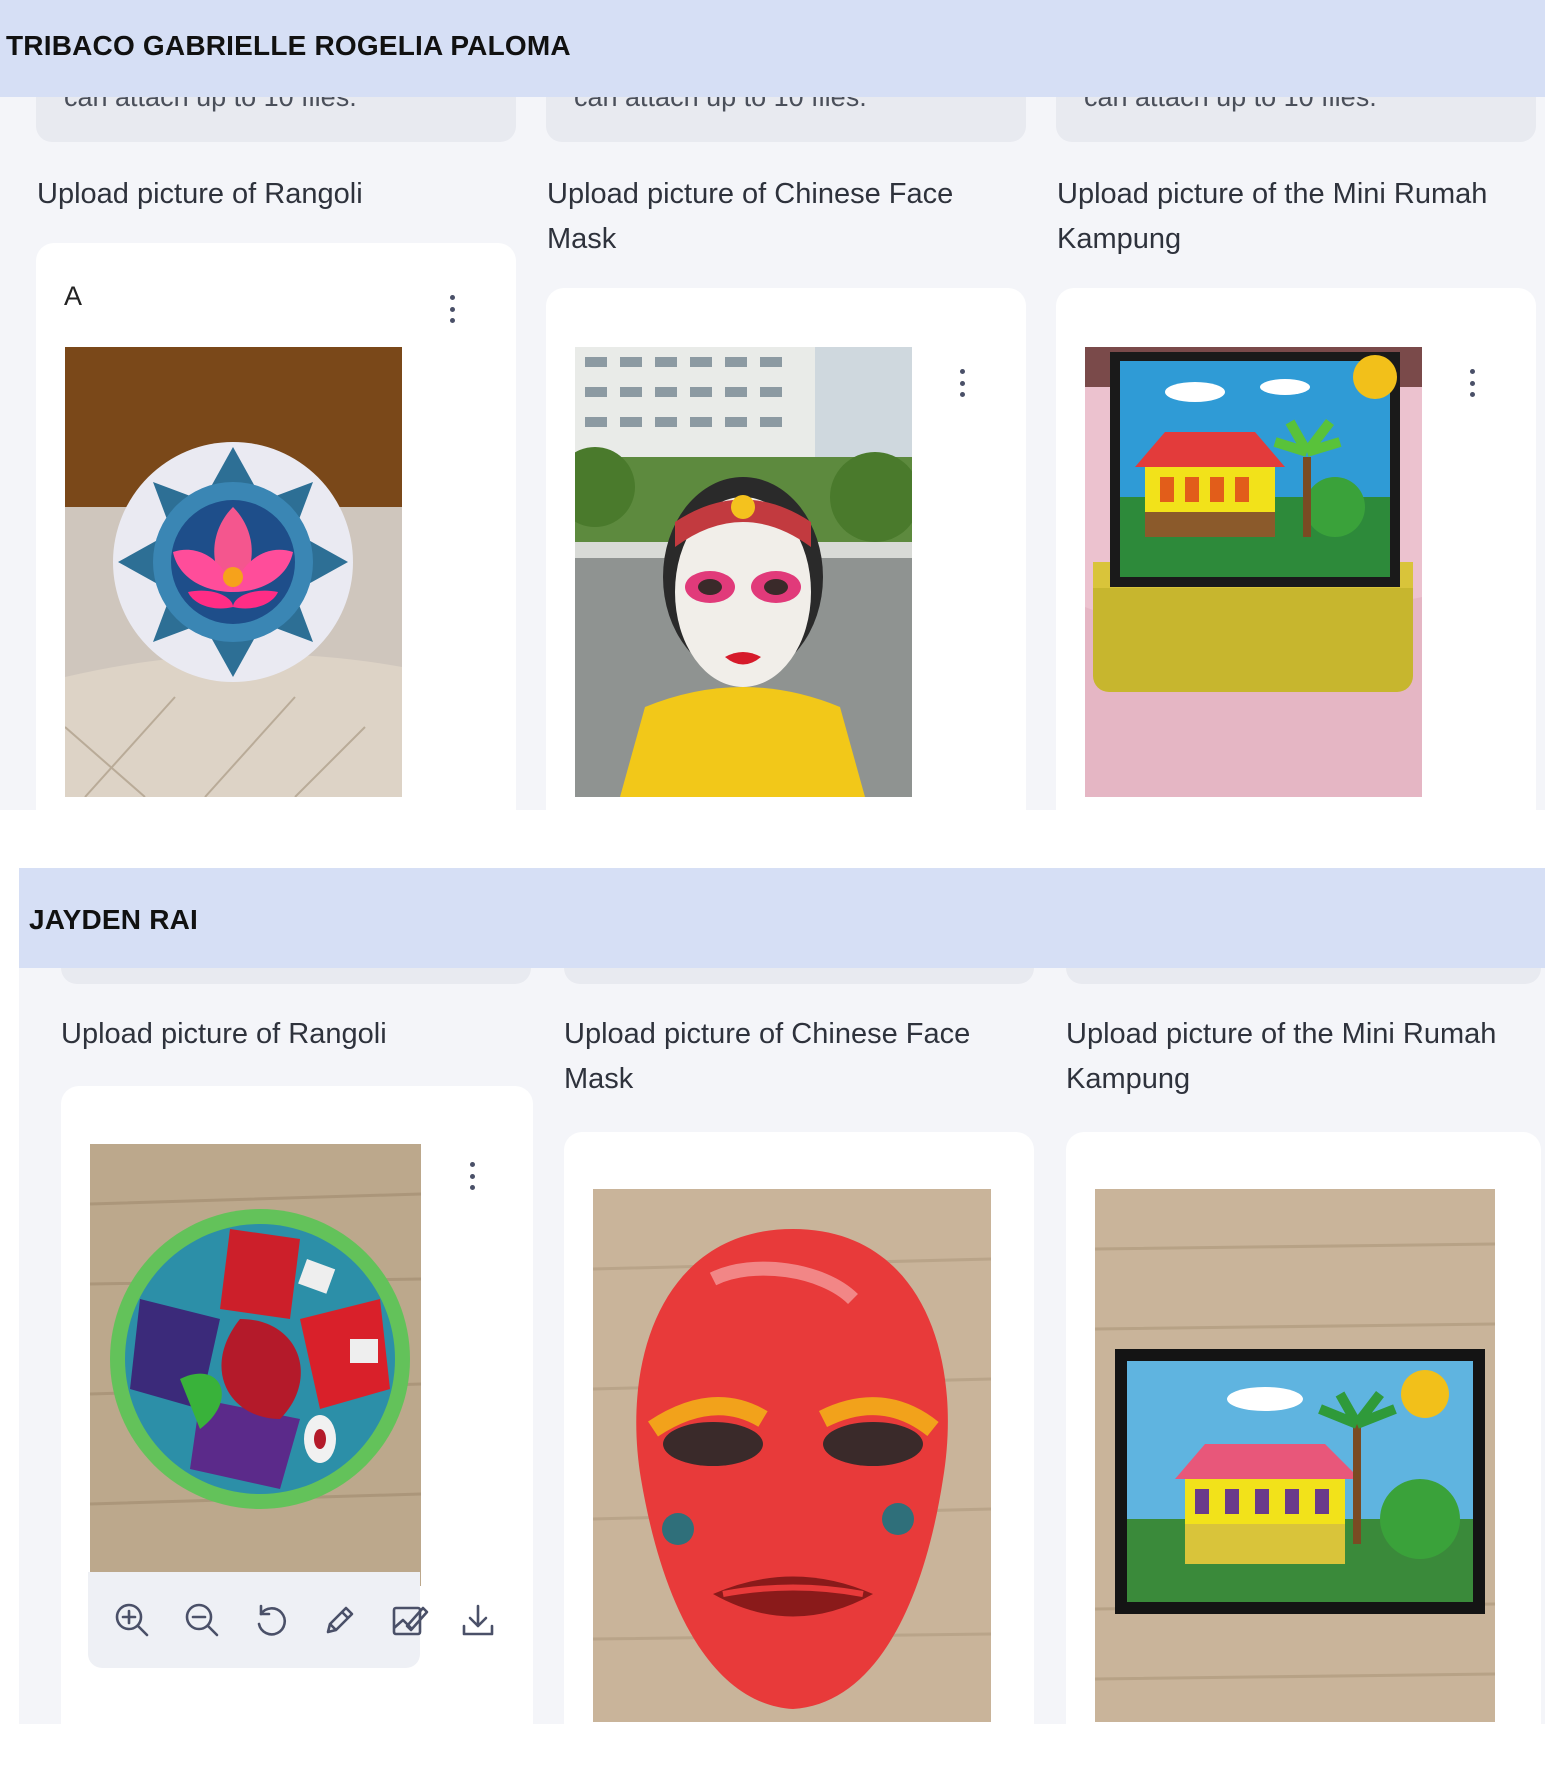 The width and height of the screenshot is (1545, 1770). What do you see at coordinates (114, 919) in the screenshot?
I see `student-name: JAYDEN RAI` at bounding box center [114, 919].